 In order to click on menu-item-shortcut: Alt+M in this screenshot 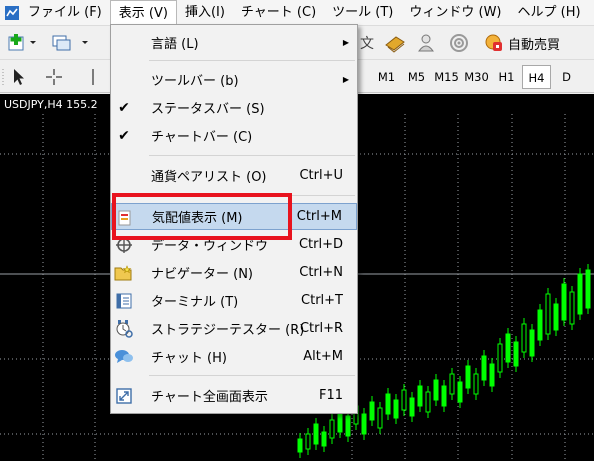, I will do `click(323, 356)`.